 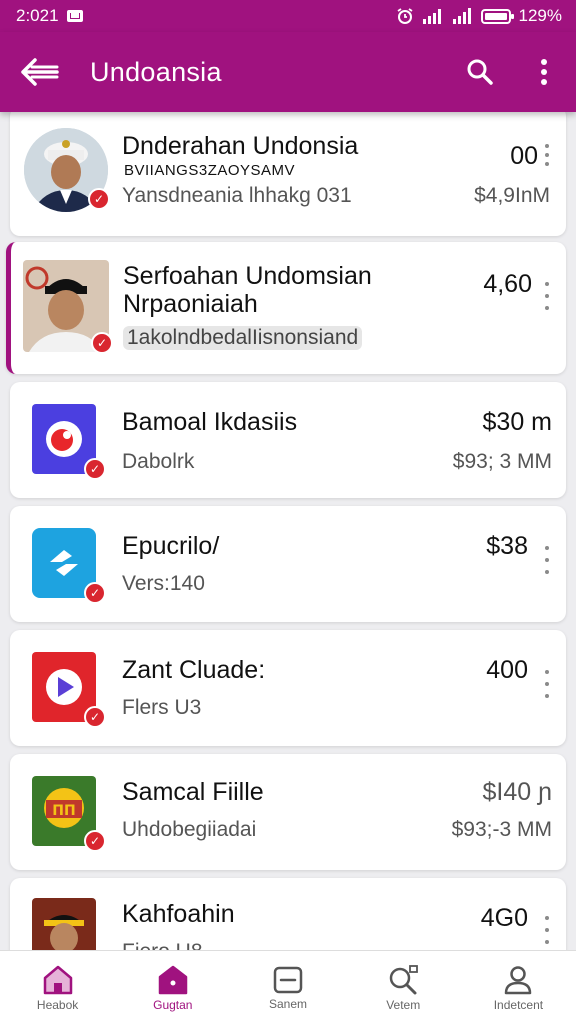 I want to click on nav-label: Sanem, so click(x=288, y=1003).